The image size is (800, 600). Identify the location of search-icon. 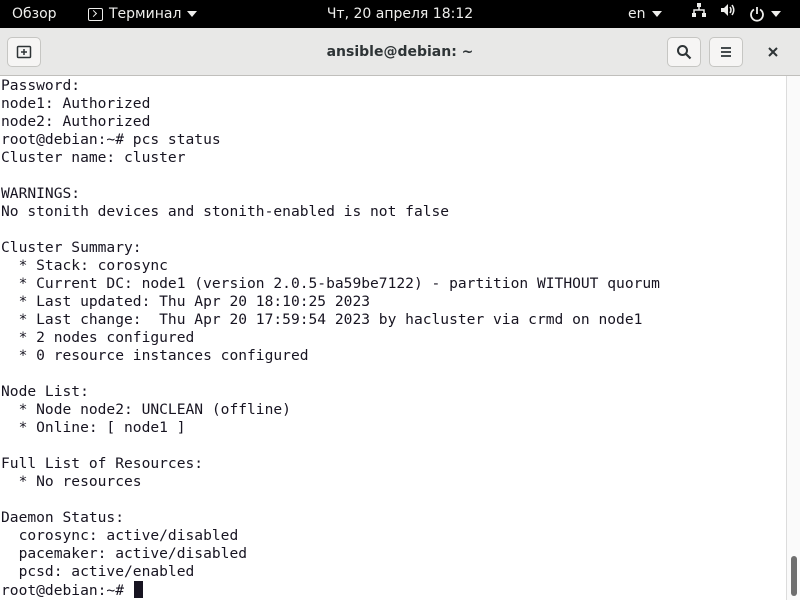
(684, 52).